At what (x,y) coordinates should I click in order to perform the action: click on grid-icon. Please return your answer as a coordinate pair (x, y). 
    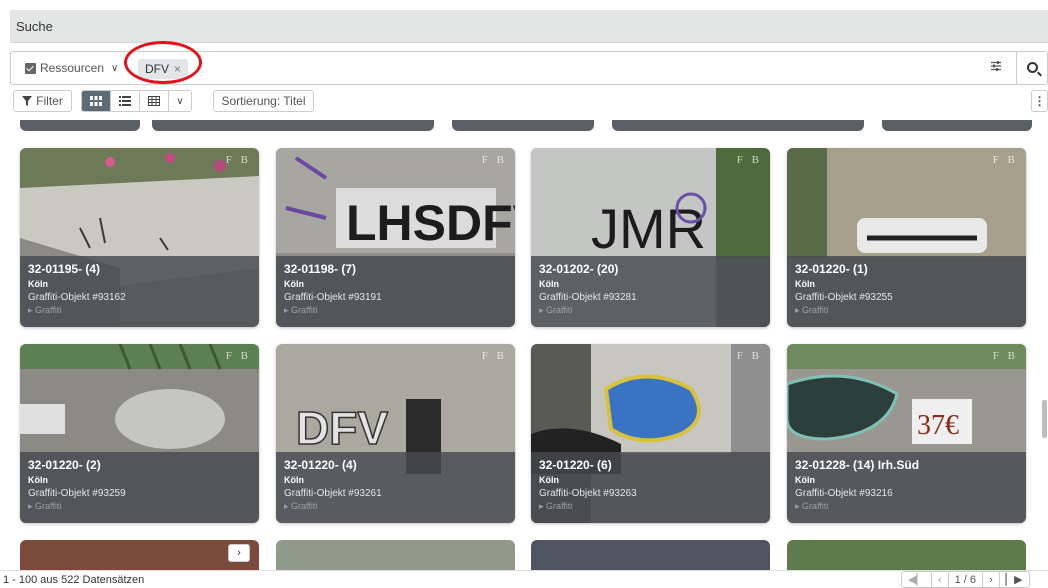
    Looking at the image, I should click on (96, 101).